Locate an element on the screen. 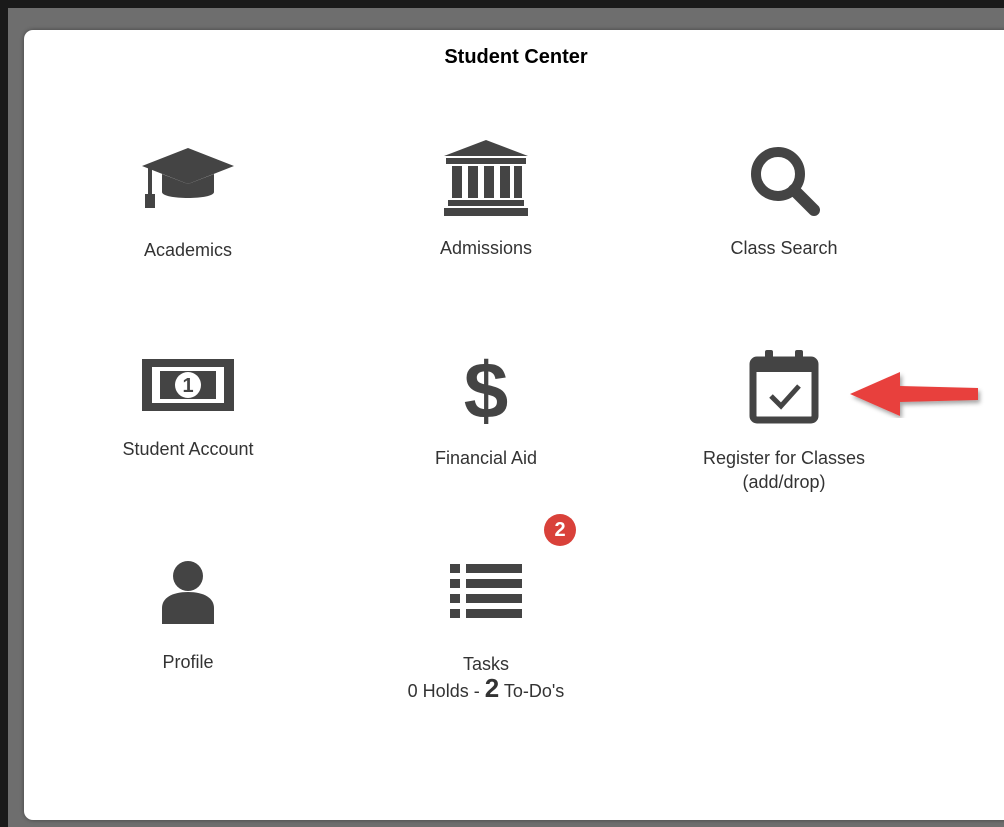 The width and height of the screenshot is (1004, 827). user-icon is located at coordinates (188, 592).